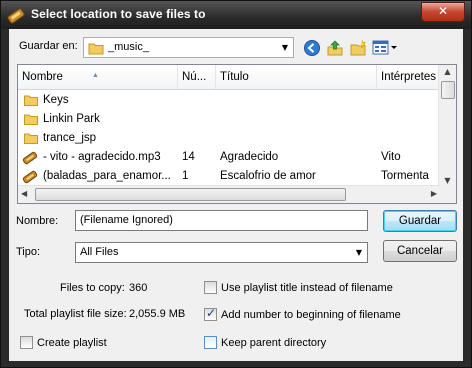 The image size is (472, 368). Describe the element at coordinates (71, 119) in the screenshot. I see `file-name: Linkin Park` at that location.